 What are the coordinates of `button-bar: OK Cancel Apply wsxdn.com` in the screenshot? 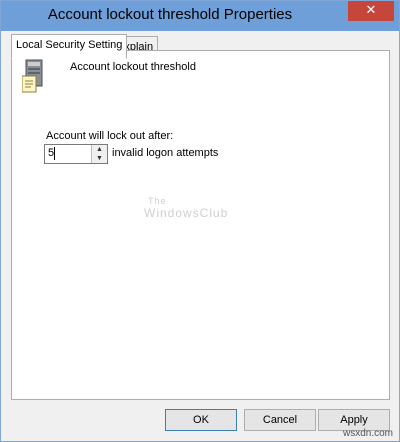 It's located at (200, 421).